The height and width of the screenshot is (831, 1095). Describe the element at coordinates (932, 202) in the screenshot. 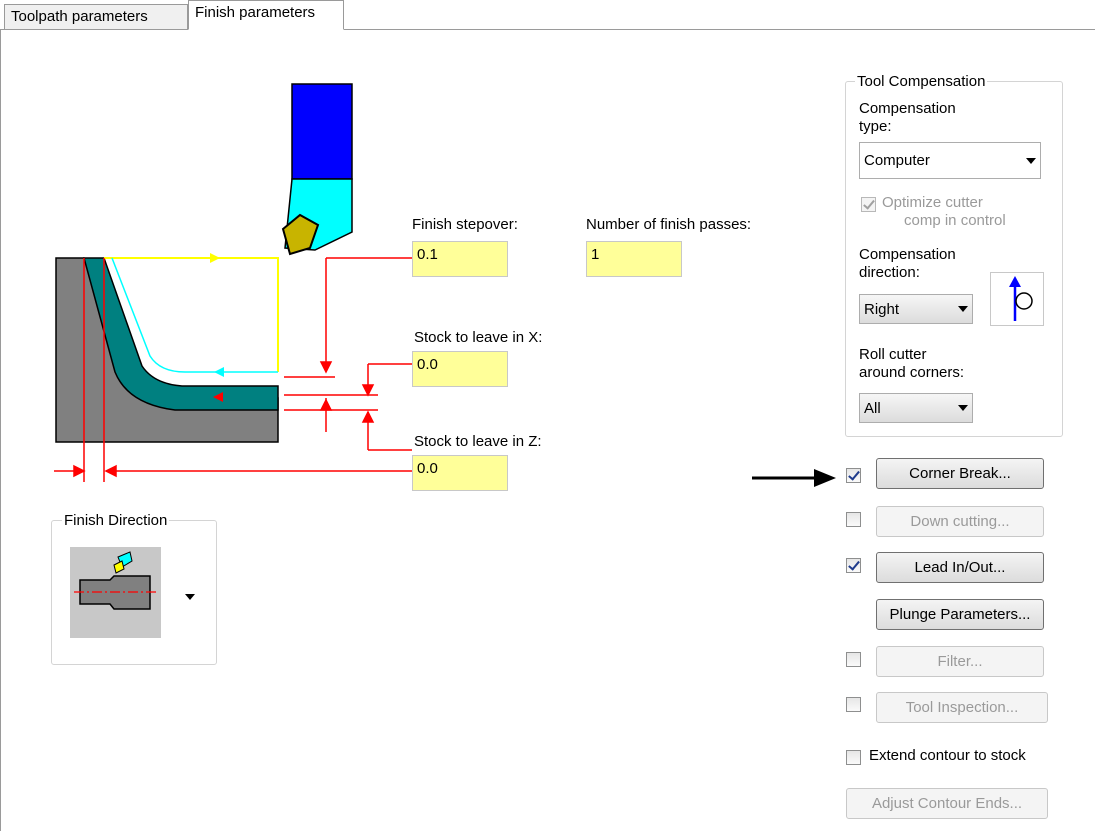

I see `optimize-cutter-label-1: Optimize cutter` at that location.